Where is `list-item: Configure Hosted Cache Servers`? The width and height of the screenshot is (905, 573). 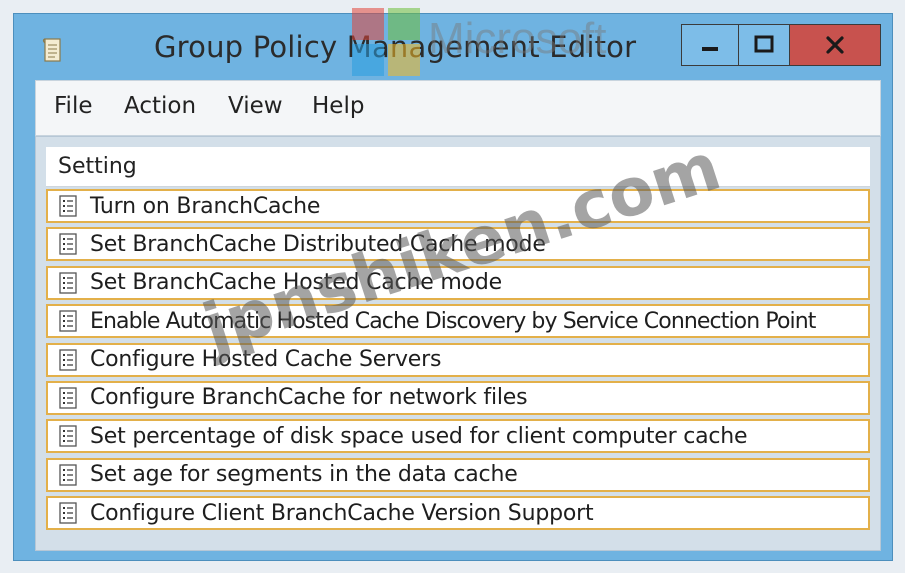 list-item: Configure Hosted Cache Servers is located at coordinates (458, 359).